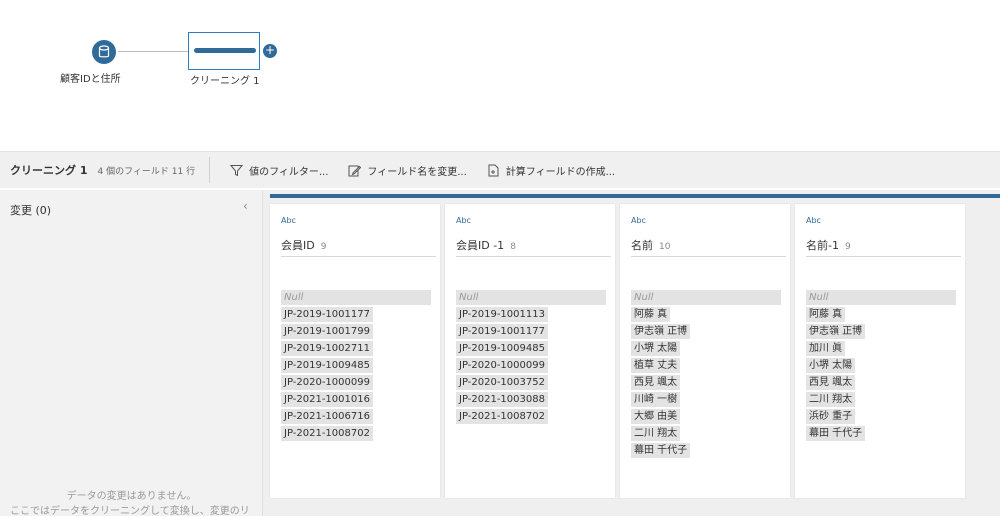  I want to click on flow-connector, so click(153, 51).